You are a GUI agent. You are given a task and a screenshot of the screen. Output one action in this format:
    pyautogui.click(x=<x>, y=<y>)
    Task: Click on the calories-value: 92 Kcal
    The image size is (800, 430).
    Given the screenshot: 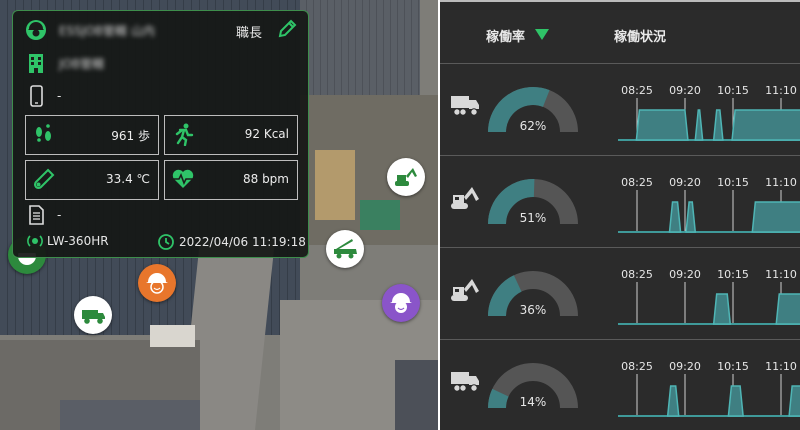 What is the action you would take?
    pyautogui.click(x=266, y=134)
    